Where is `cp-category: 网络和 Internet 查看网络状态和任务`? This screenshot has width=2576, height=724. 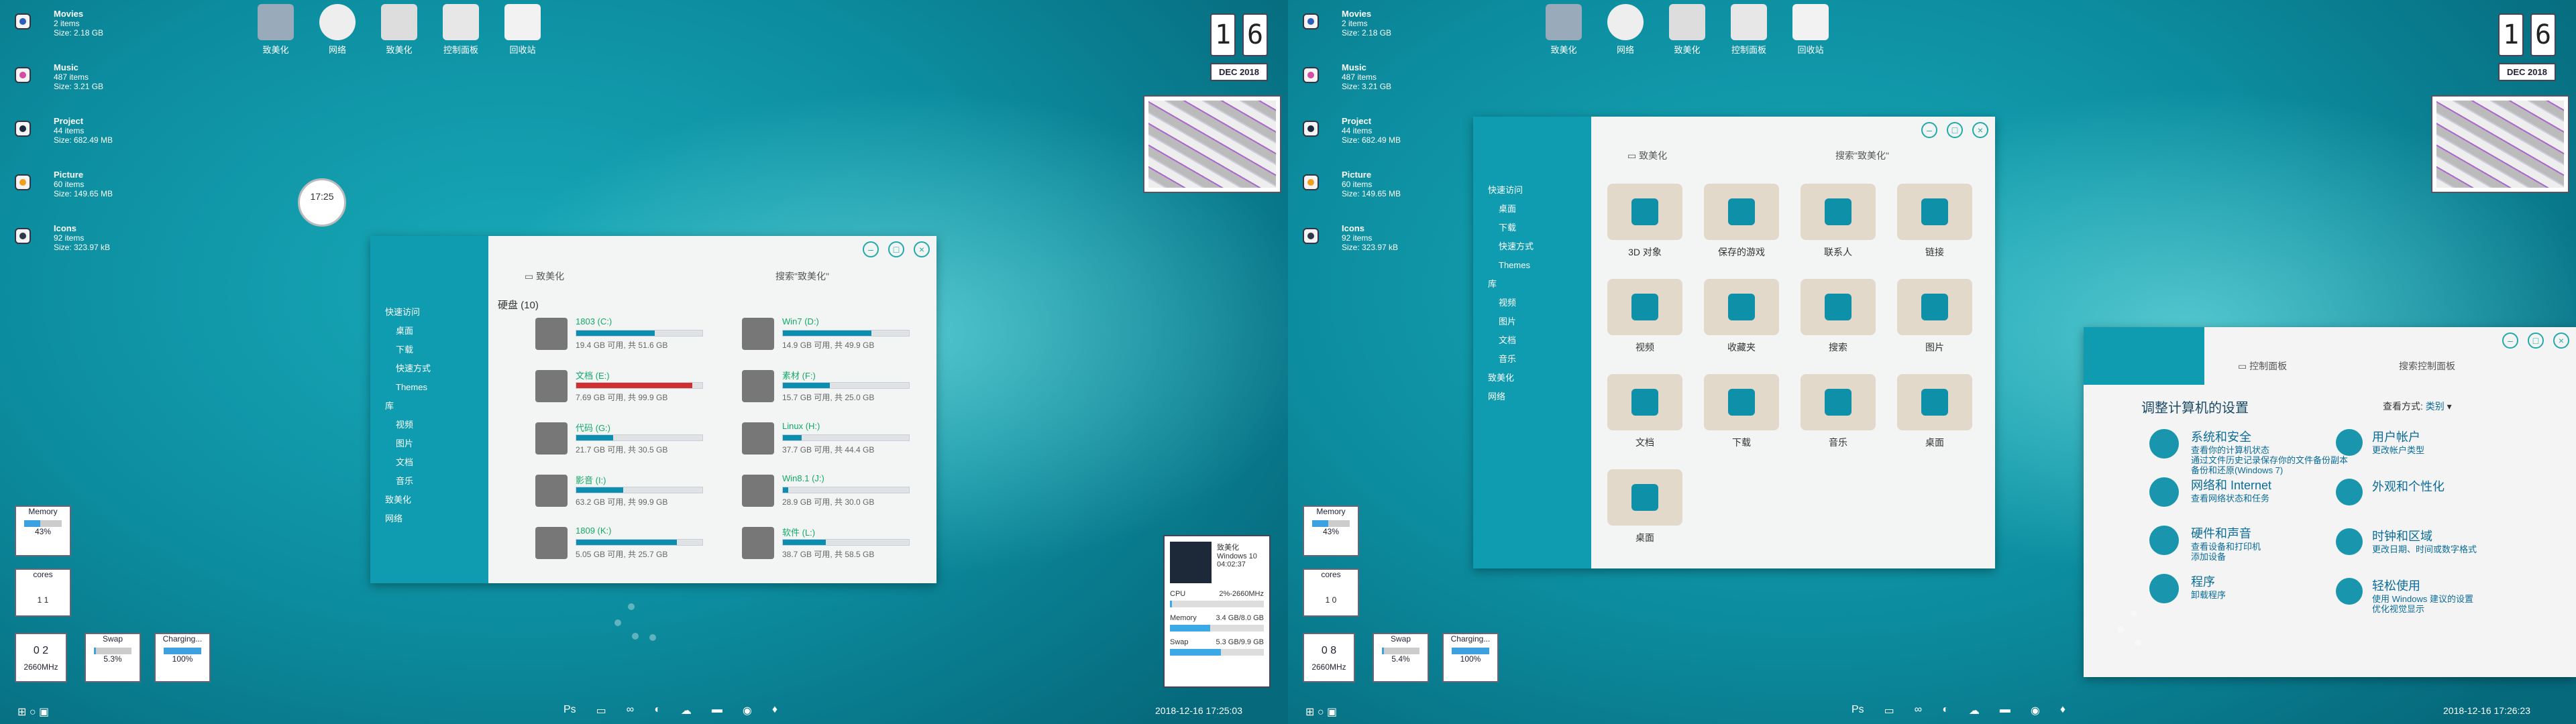 cp-category: 网络和 Internet 查看网络状态和任务 is located at coordinates (2250, 491).